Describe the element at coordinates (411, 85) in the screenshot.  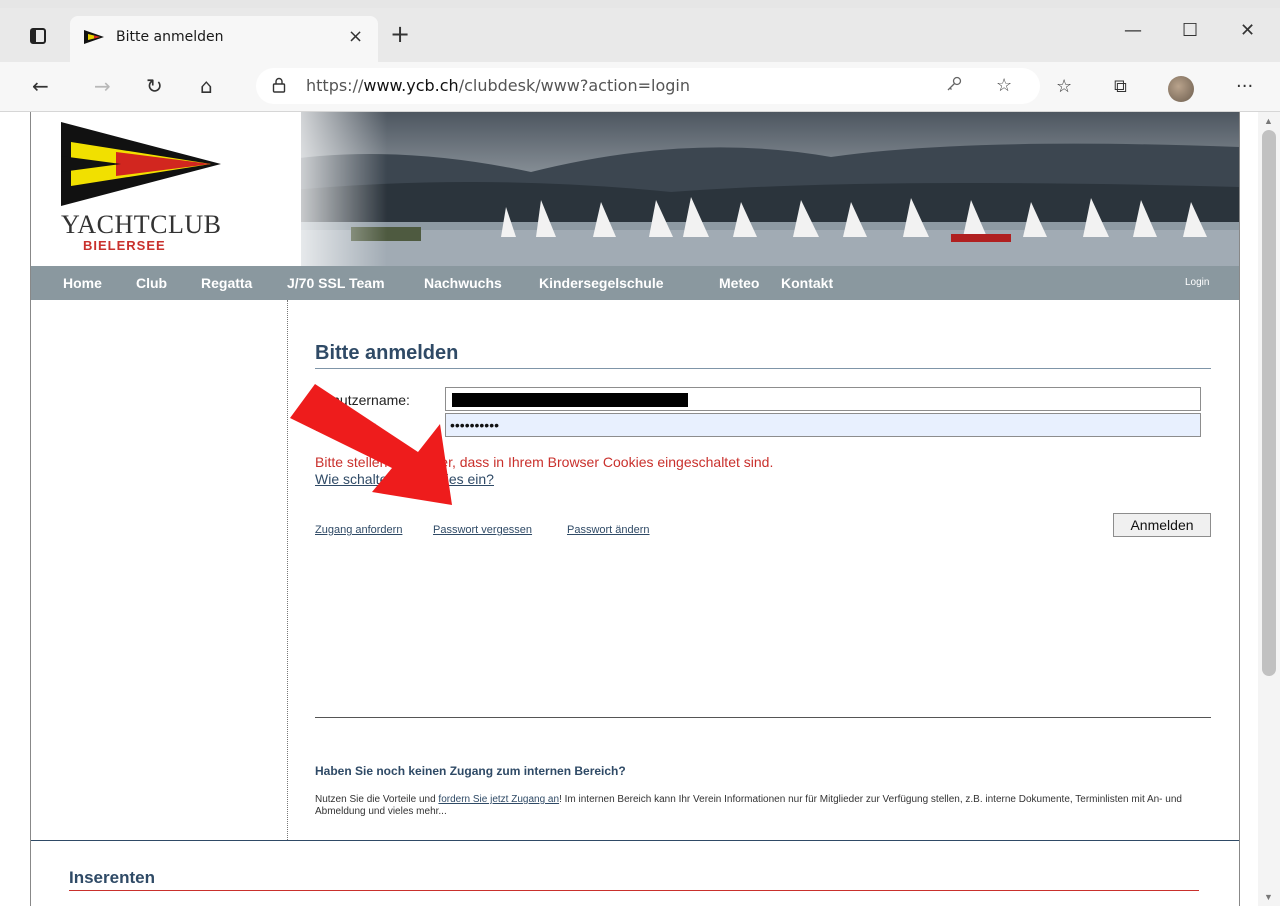
I see `url-host: www.ycb.ch` at that location.